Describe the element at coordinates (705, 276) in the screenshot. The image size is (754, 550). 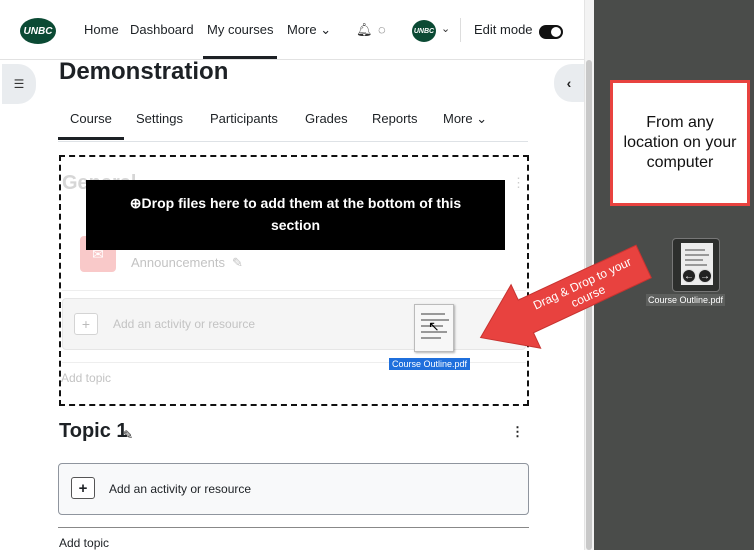
I see `arrow-right-icon: →` at that location.